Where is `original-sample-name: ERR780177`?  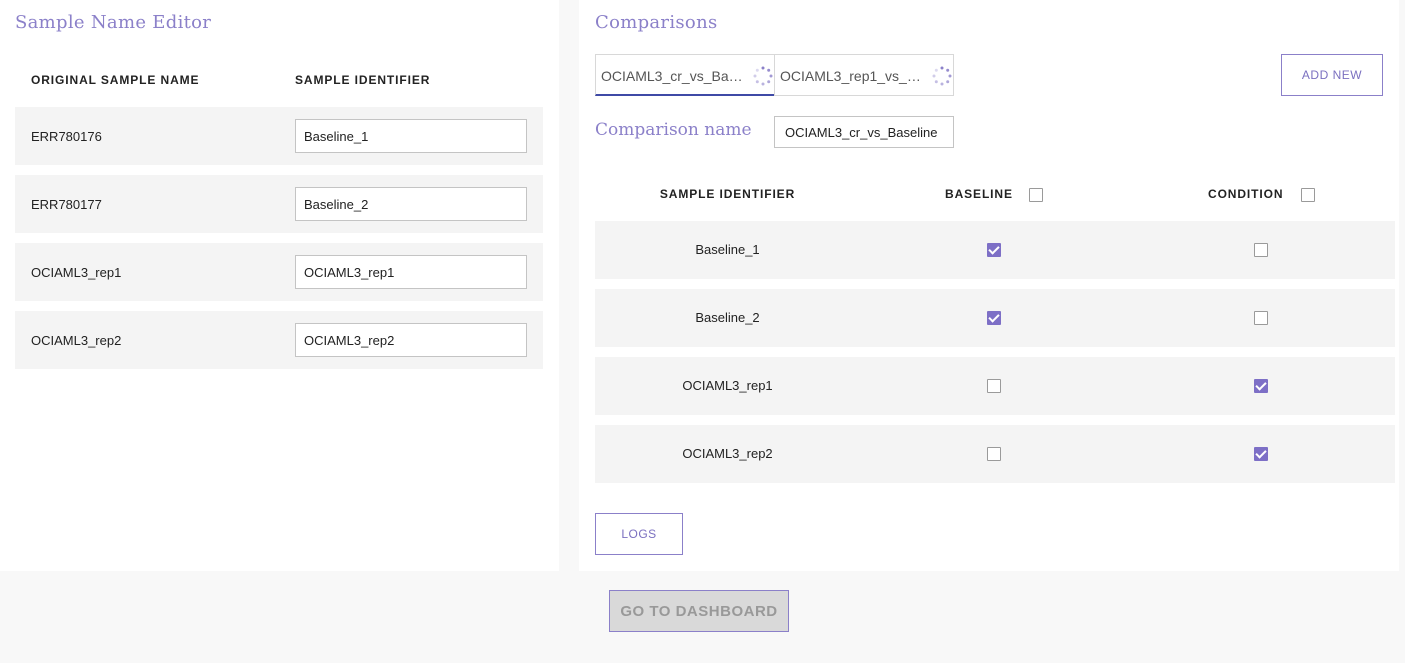
original-sample-name: ERR780177 is located at coordinates (66, 204).